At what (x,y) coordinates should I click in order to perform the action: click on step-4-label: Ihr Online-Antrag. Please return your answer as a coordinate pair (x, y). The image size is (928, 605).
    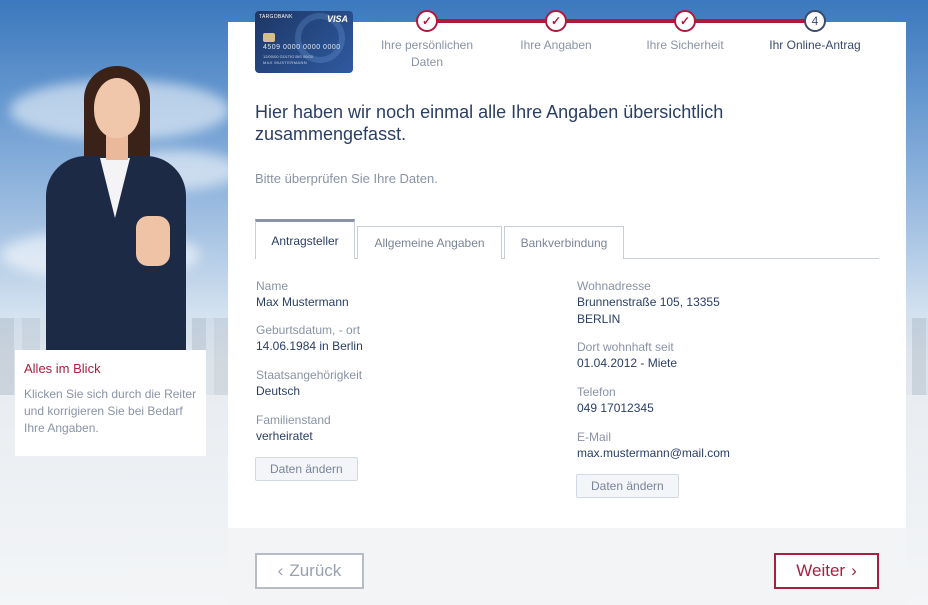
    Looking at the image, I should click on (815, 45).